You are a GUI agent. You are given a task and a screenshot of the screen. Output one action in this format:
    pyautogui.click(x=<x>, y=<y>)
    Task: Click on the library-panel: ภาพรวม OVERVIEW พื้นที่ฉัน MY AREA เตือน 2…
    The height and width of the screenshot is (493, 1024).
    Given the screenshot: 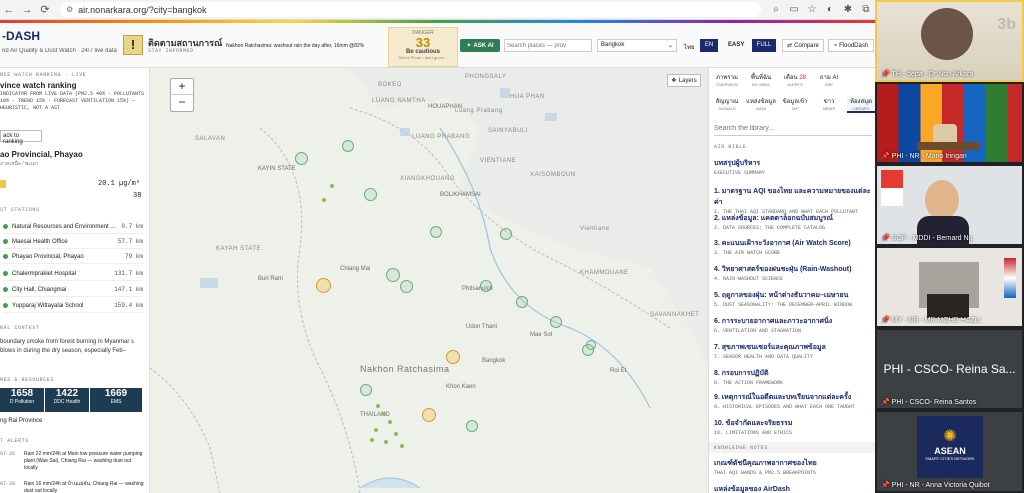 What is the action you would take?
    pyautogui.click(x=791, y=280)
    